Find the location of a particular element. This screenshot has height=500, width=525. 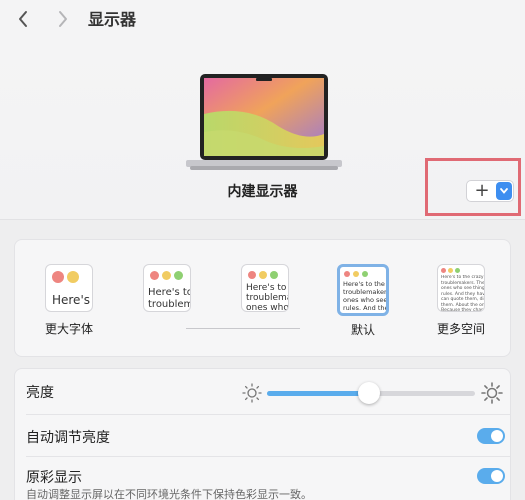

resolution-preview-text: Here's is located at coordinates (70, 300).